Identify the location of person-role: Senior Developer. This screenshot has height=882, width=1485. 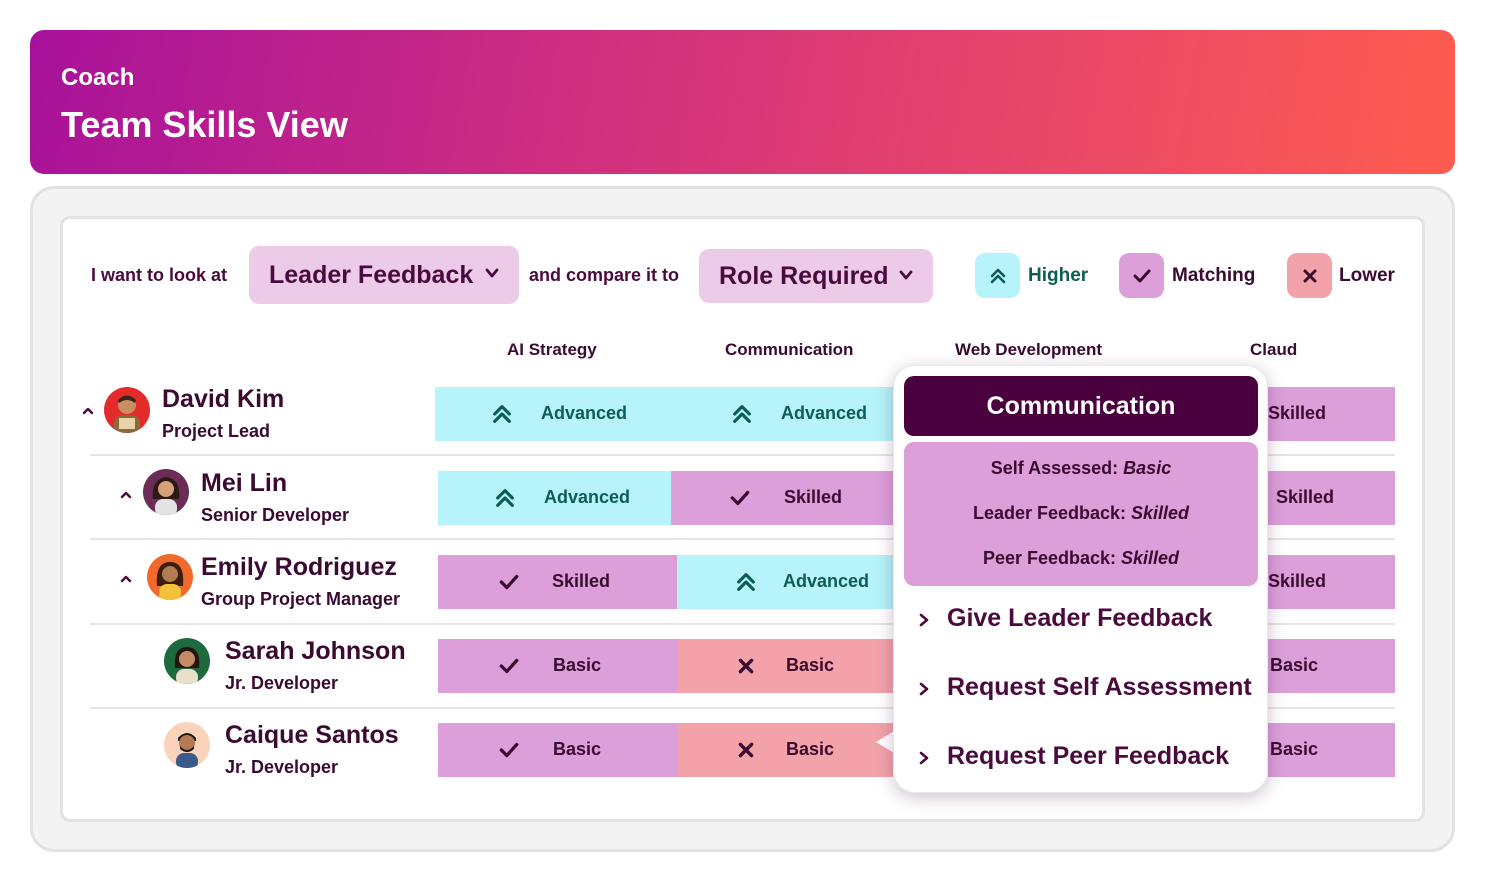
(275, 515).